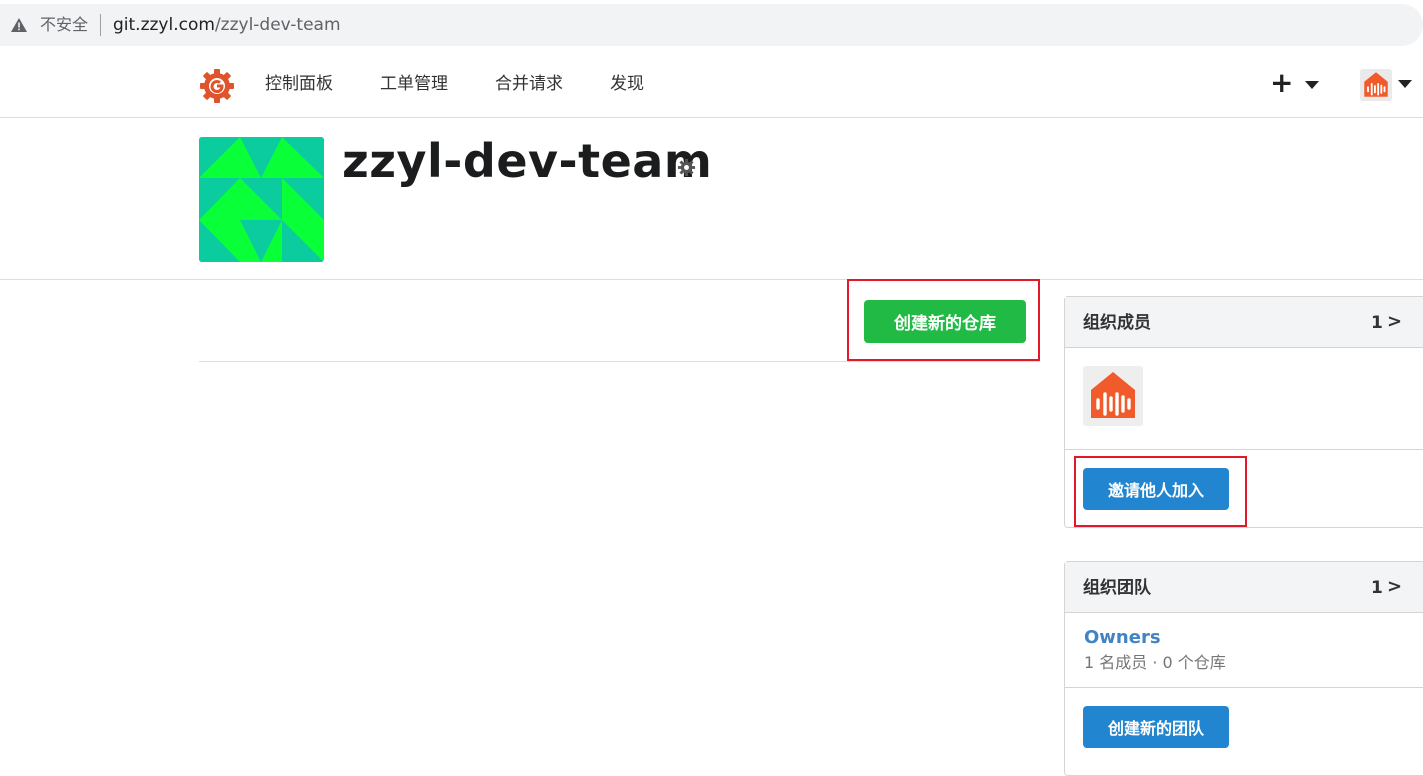  I want to click on nav-issues: 工单管理, so click(414, 84).